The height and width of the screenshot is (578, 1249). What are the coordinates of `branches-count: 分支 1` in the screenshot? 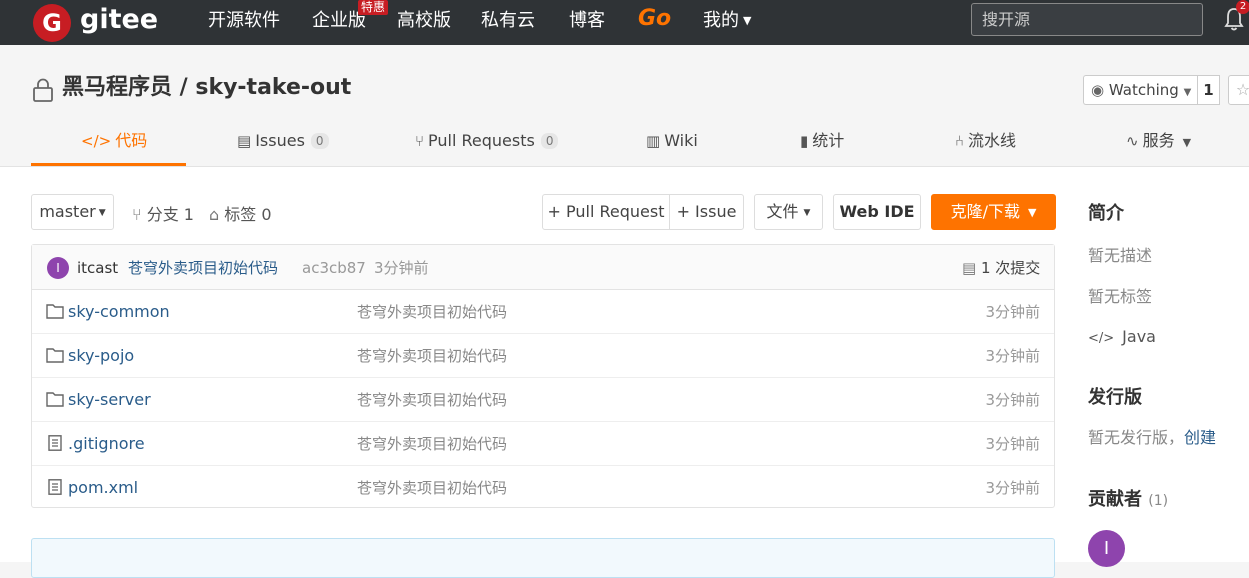 It's located at (170, 214).